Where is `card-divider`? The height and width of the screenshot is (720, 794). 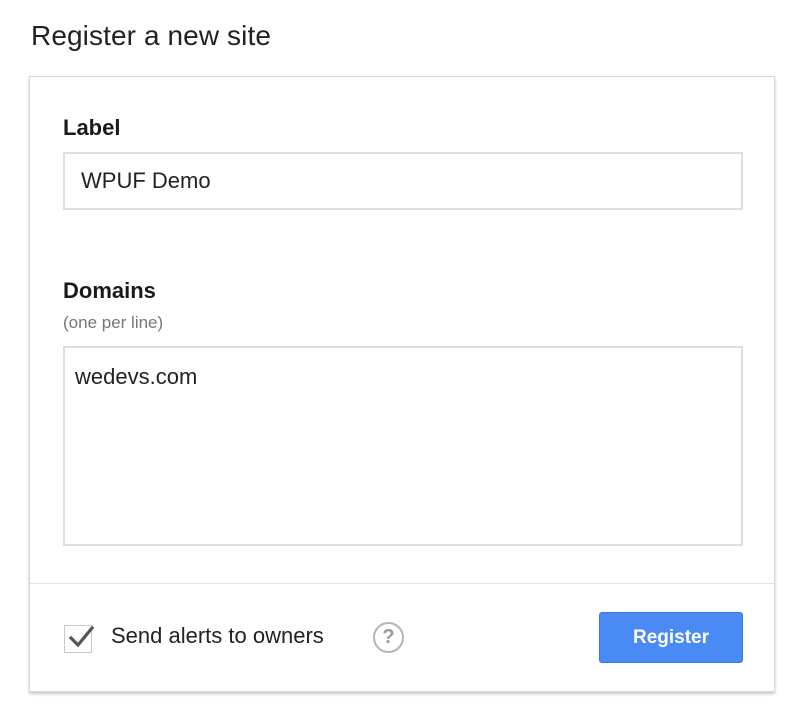
card-divider is located at coordinates (402, 583).